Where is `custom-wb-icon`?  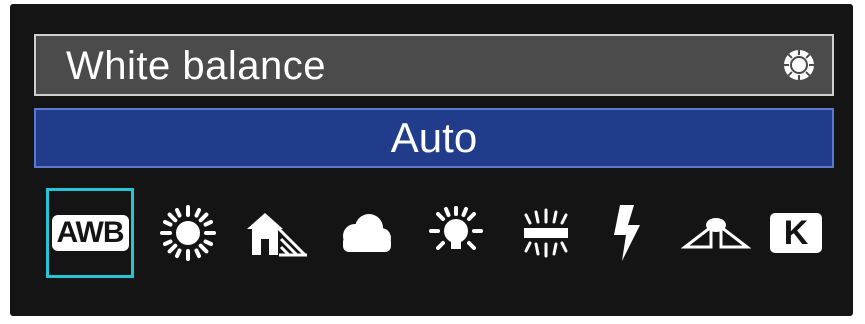
custom-wb-icon is located at coordinates (716, 233).